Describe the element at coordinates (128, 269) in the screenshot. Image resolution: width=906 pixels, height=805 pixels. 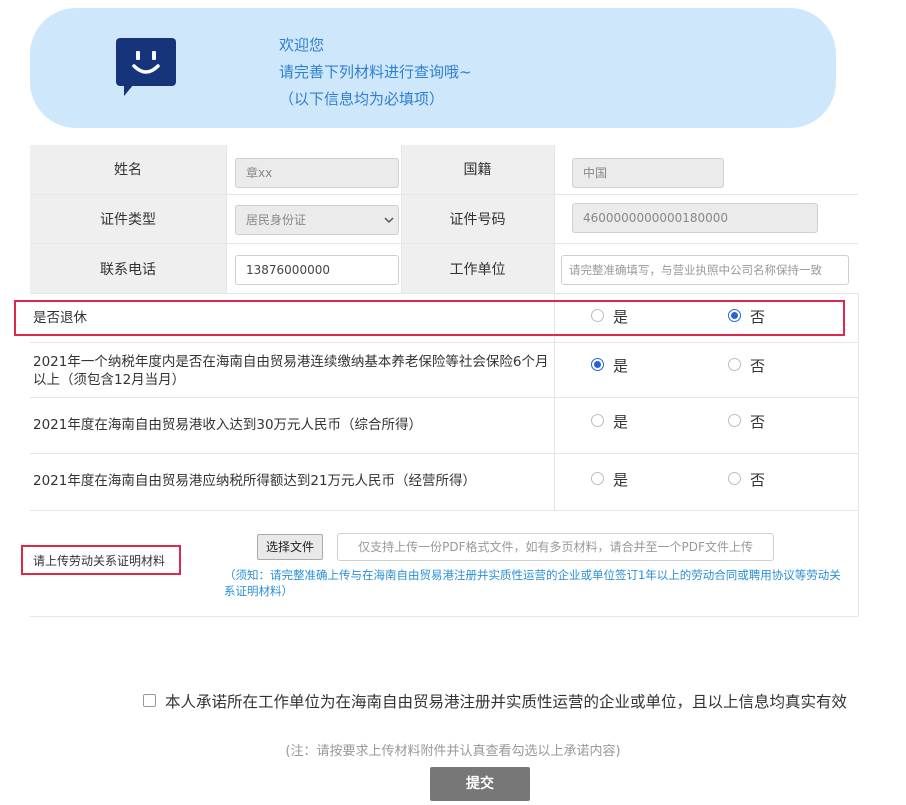
I see `phone-label: 联系电话` at that location.